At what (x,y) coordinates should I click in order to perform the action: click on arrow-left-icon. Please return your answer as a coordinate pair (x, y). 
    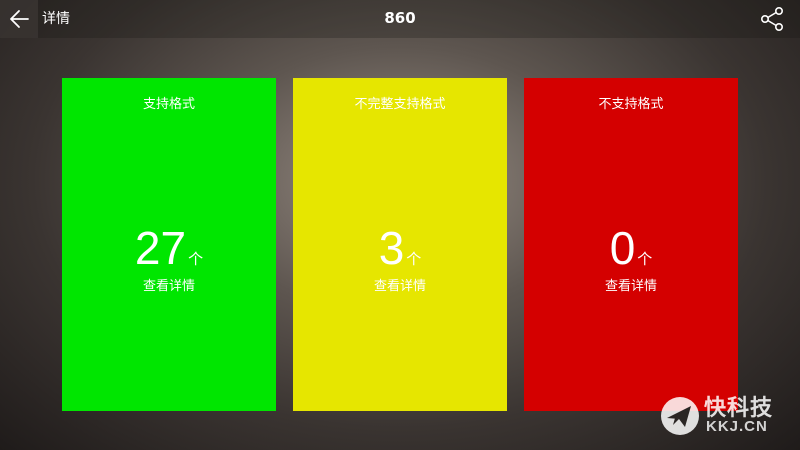
    Looking at the image, I should click on (19, 19).